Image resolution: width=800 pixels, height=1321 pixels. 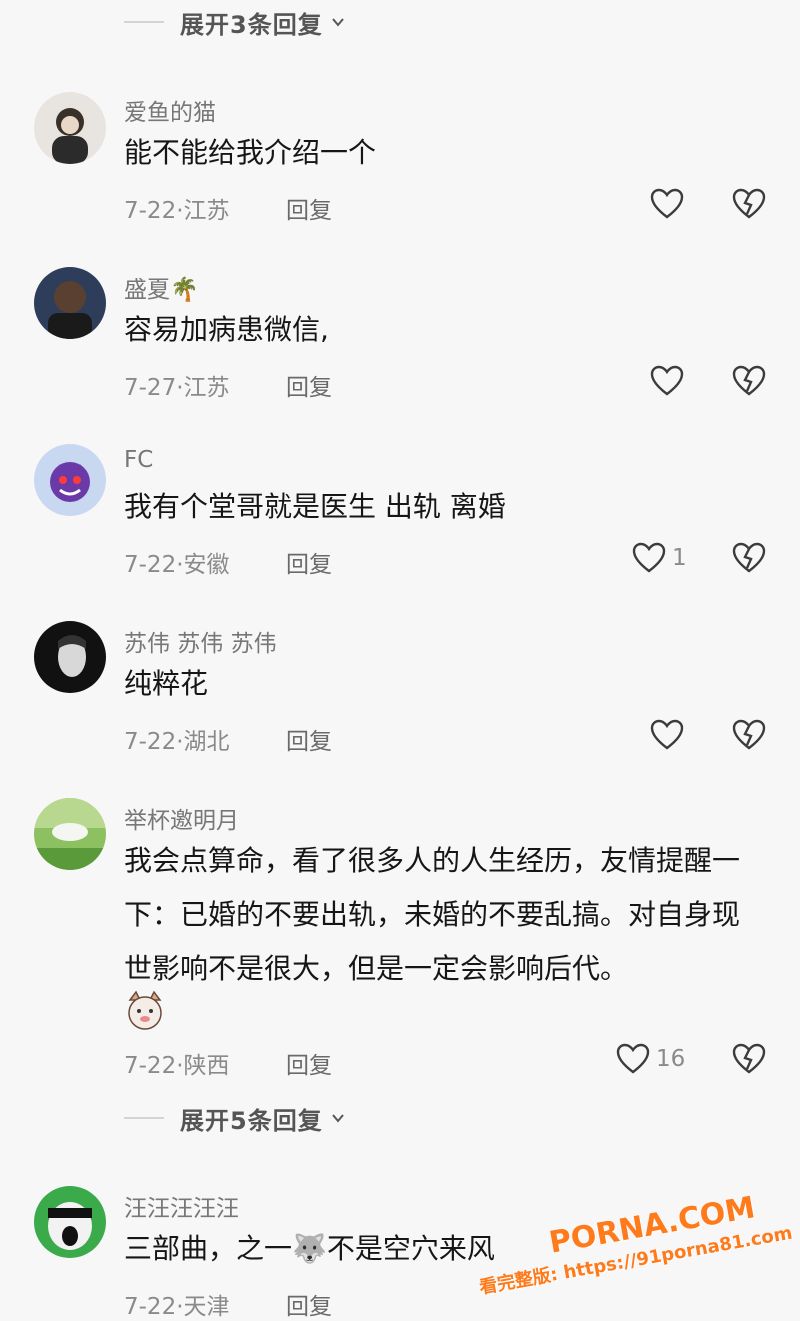 I want to click on comment-meta: 7-22·天津, so click(x=177, y=1307).